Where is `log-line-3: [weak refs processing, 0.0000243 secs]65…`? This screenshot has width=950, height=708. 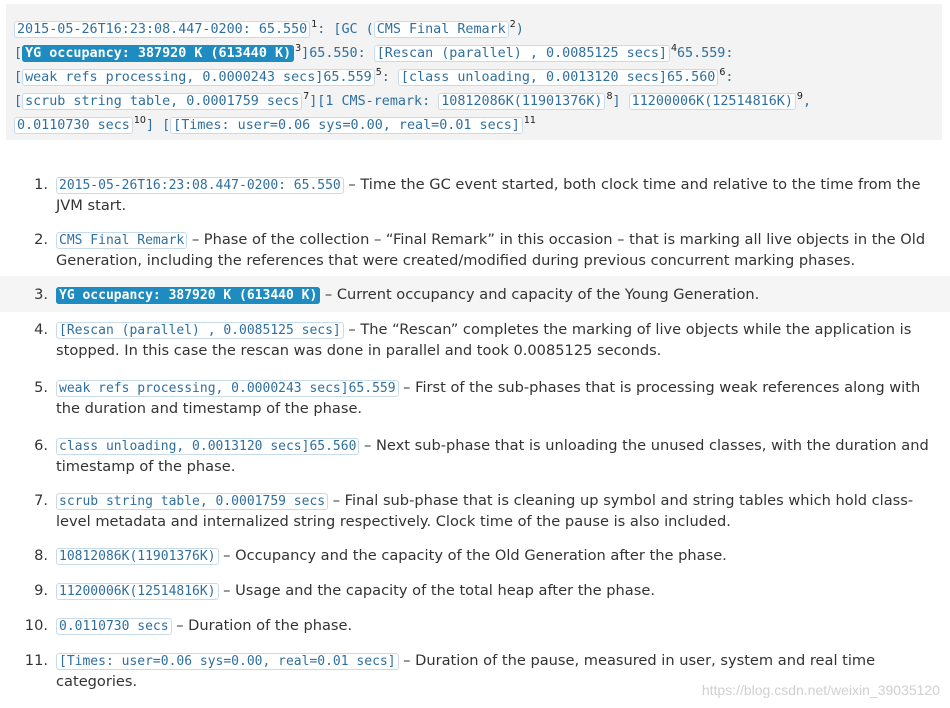
log-line-3: [weak refs processing, 0.0000243 secs]65… is located at coordinates (373, 75).